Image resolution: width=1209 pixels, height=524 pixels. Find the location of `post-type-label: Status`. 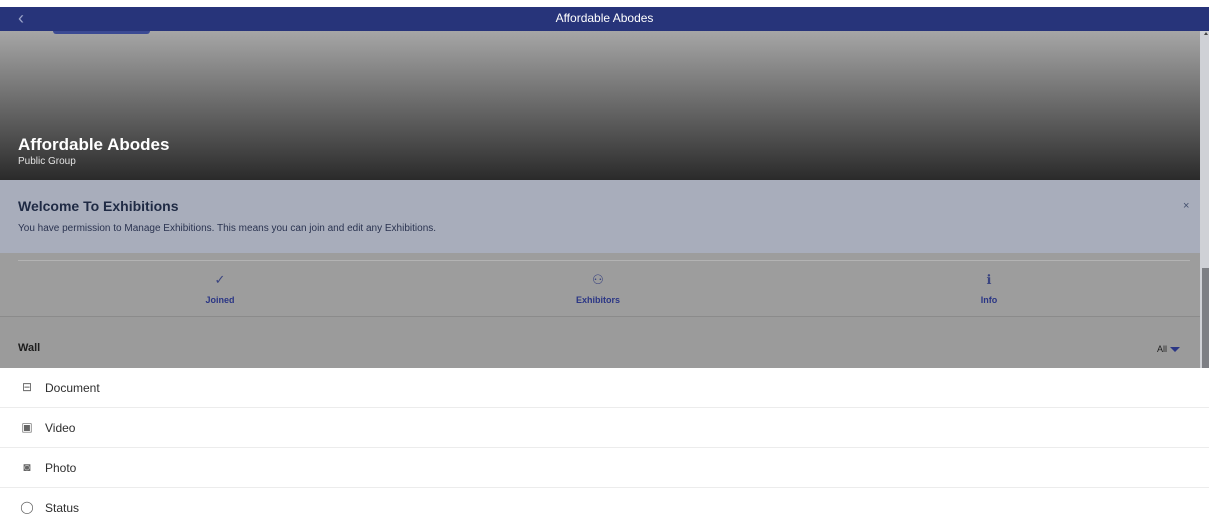

post-type-label: Status is located at coordinates (62, 508).